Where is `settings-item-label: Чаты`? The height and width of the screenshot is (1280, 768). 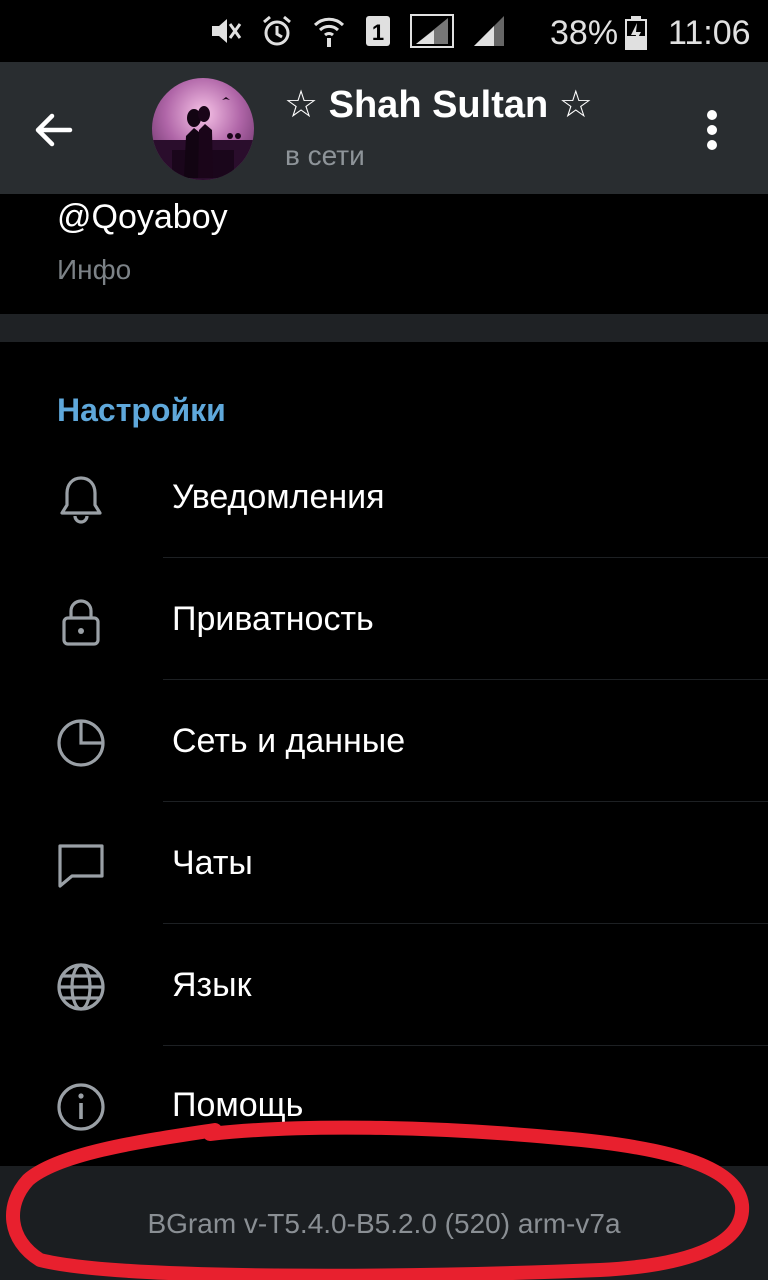 settings-item-label: Чаты is located at coordinates (212, 863).